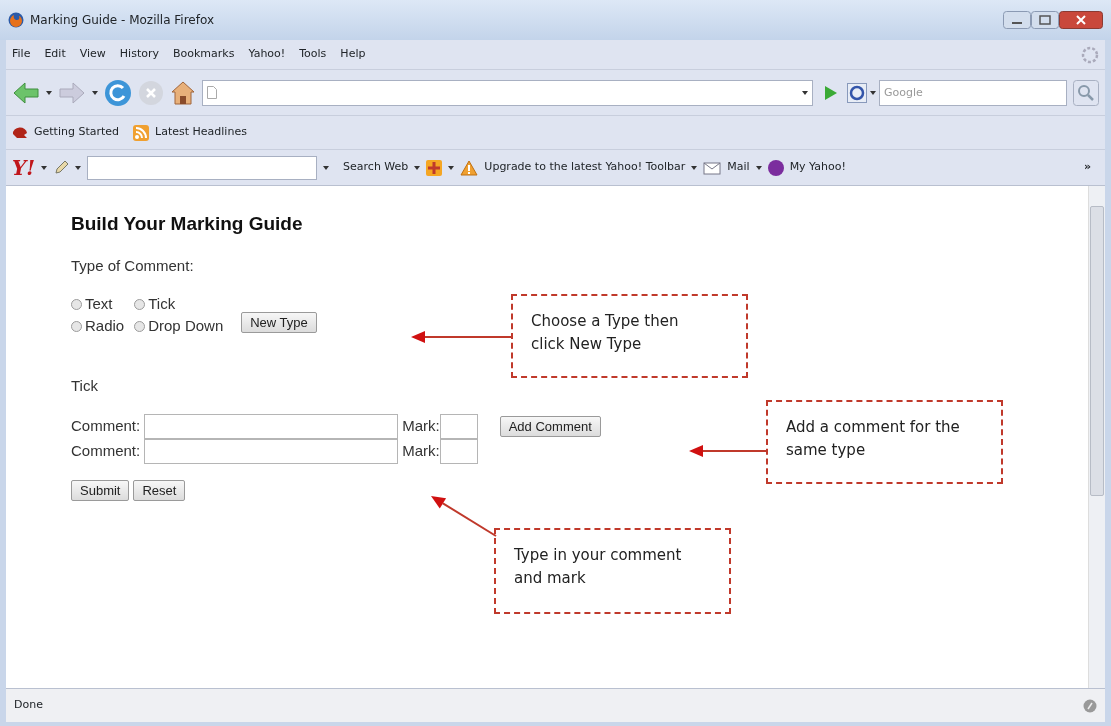 The height and width of the screenshot is (726, 1111). Describe the element at coordinates (279, 322) in the screenshot. I see `new-type-button: New Type` at that location.